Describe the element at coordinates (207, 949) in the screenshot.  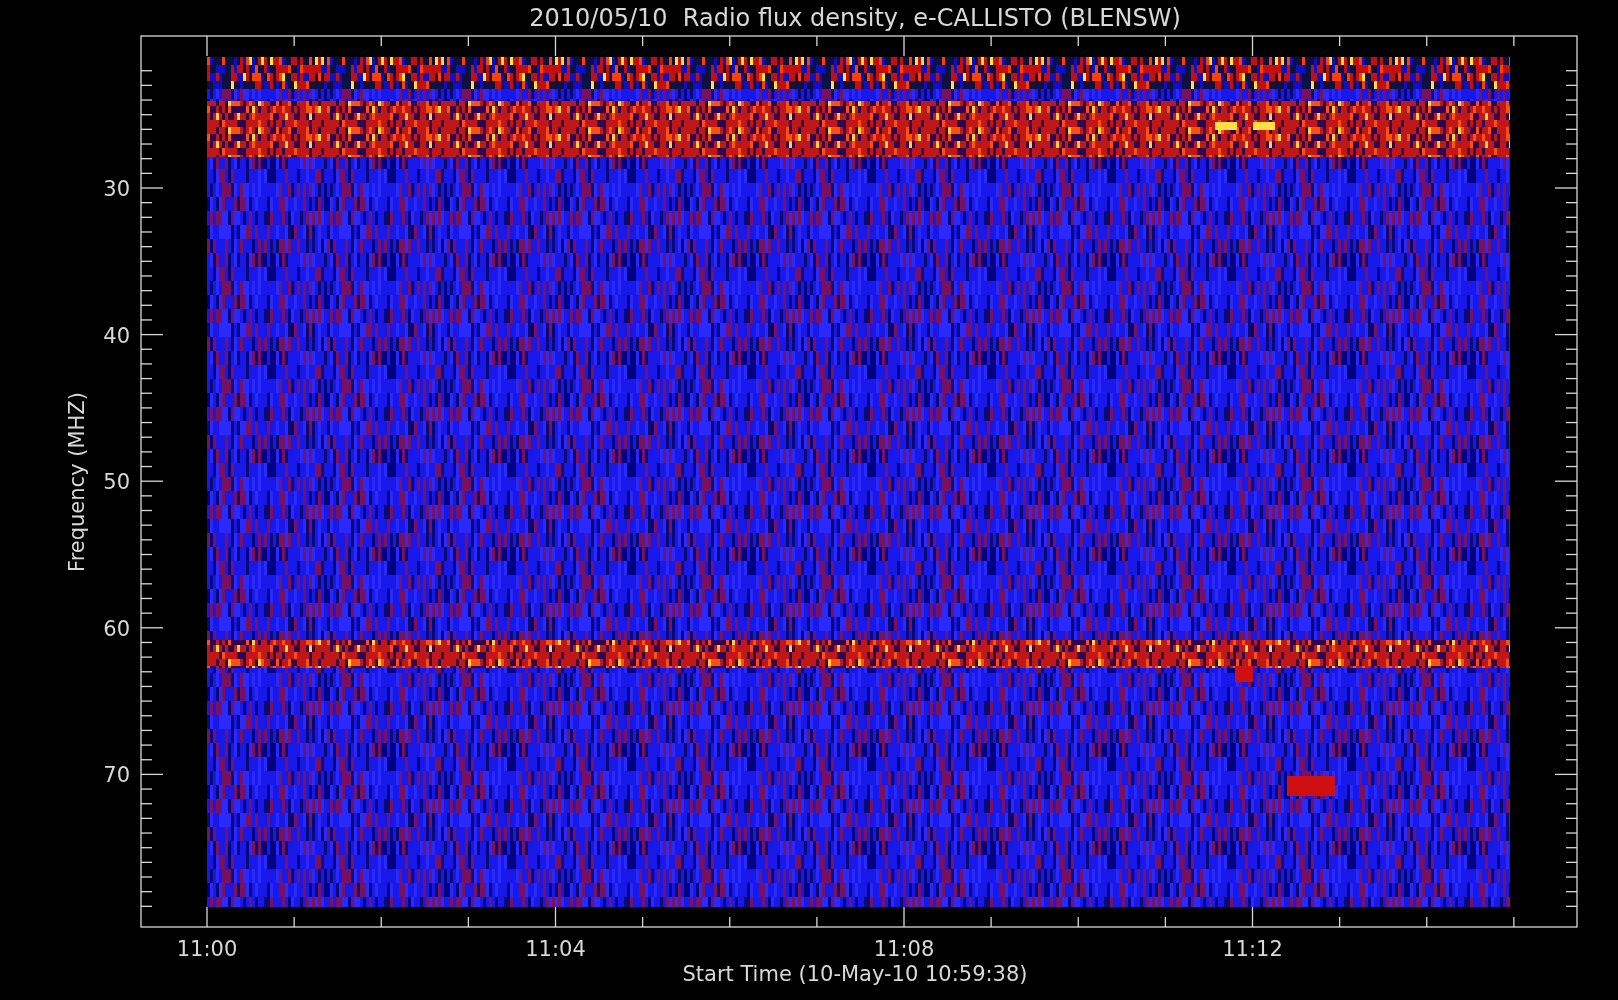
I see `x-tick-label: 11:00` at that location.